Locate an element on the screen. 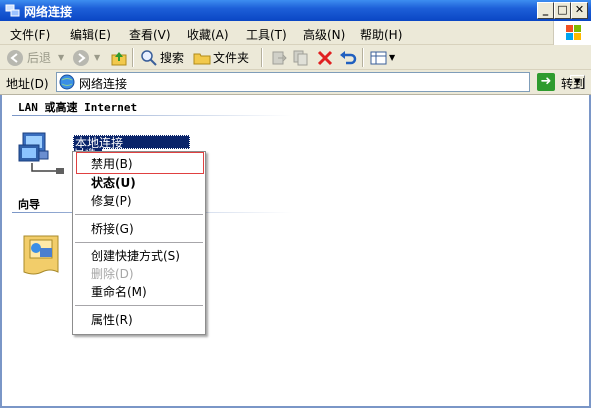 This screenshot has width=591, height=408. address-field: 网络连接 ▼ is located at coordinates (320, 82).